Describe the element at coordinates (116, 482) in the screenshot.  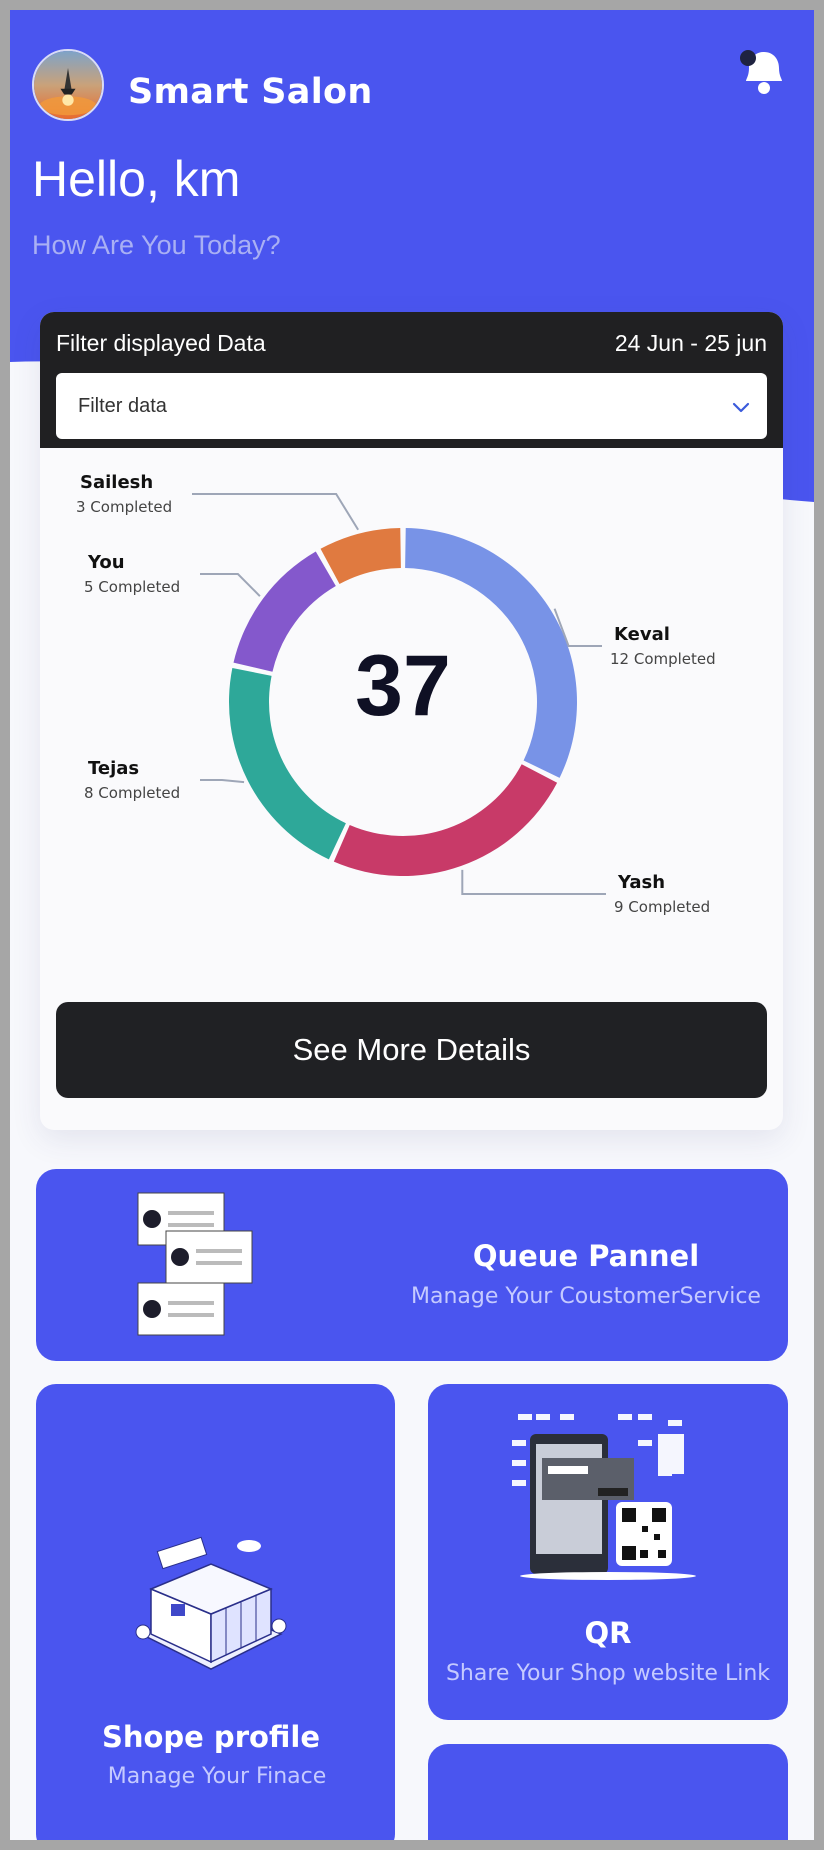
I see `slice-label-sailesh: Sailesh` at that location.